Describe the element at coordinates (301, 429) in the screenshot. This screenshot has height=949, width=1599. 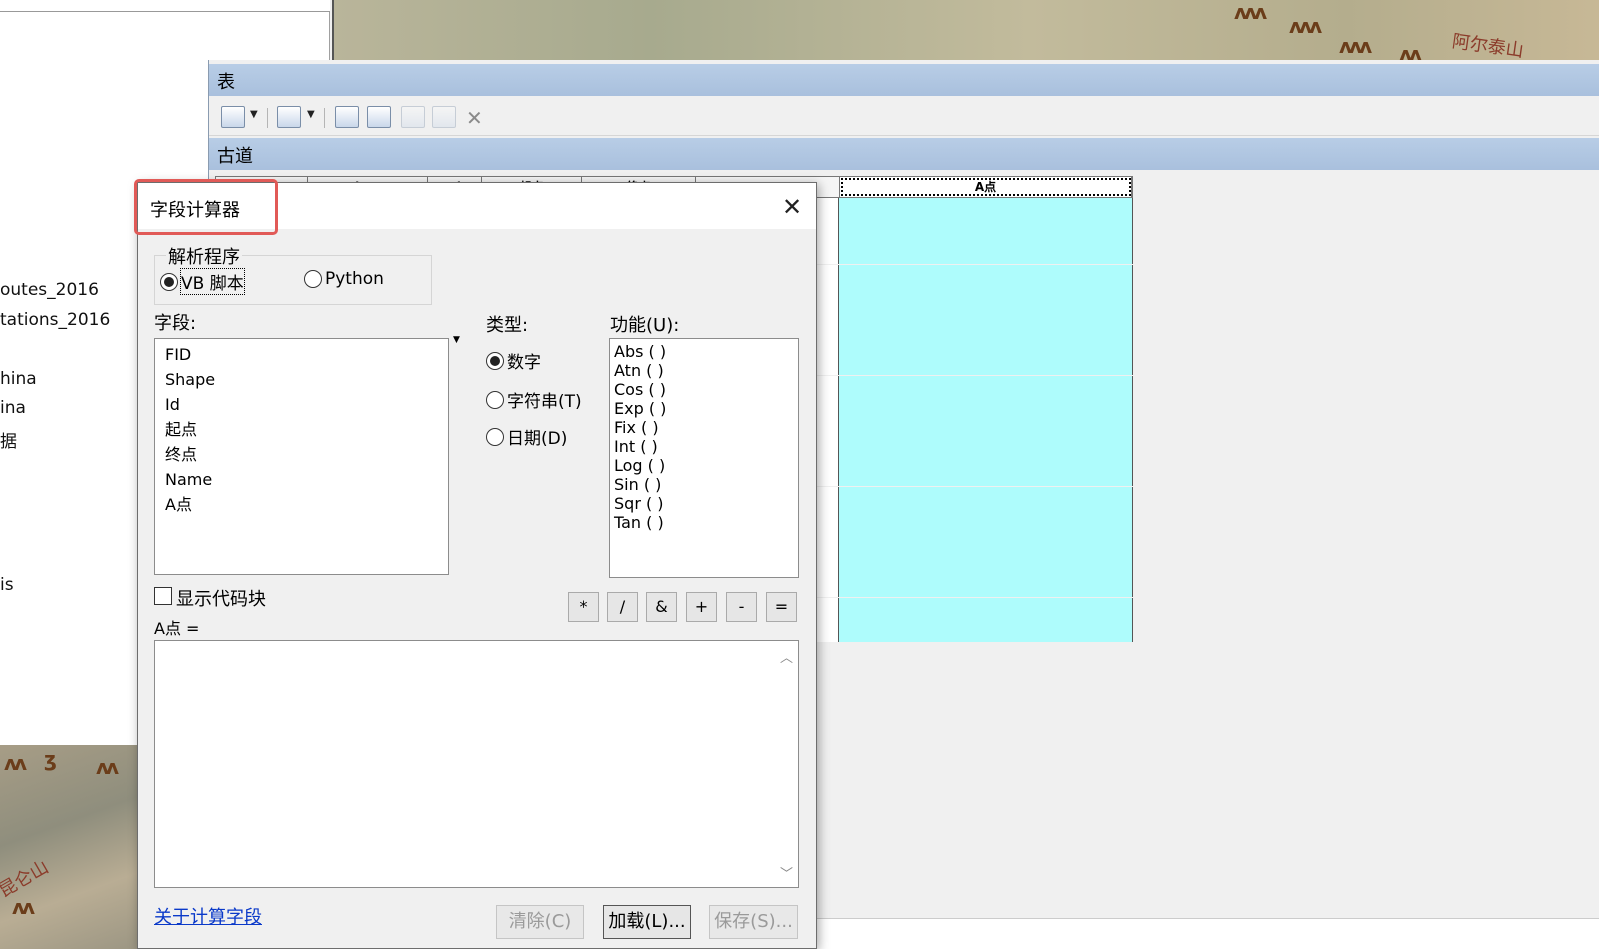
I see `field-list-item: 起点` at that location.